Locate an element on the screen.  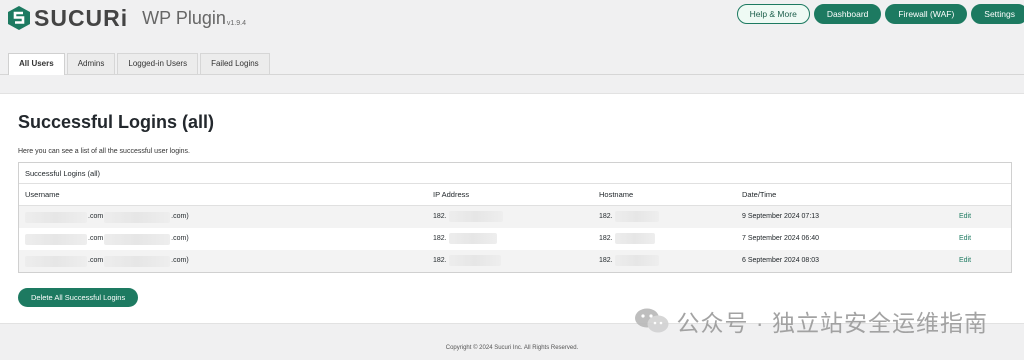
column-ip: IP Address is located at coordinates (451, 194).